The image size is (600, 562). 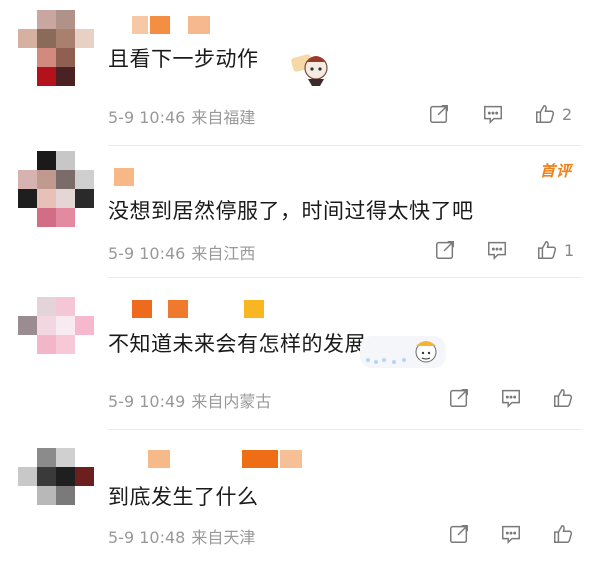 I want to click on comment-text: 没想到居然停服了，时间过得太快了吧, so click(x=291, y=211).